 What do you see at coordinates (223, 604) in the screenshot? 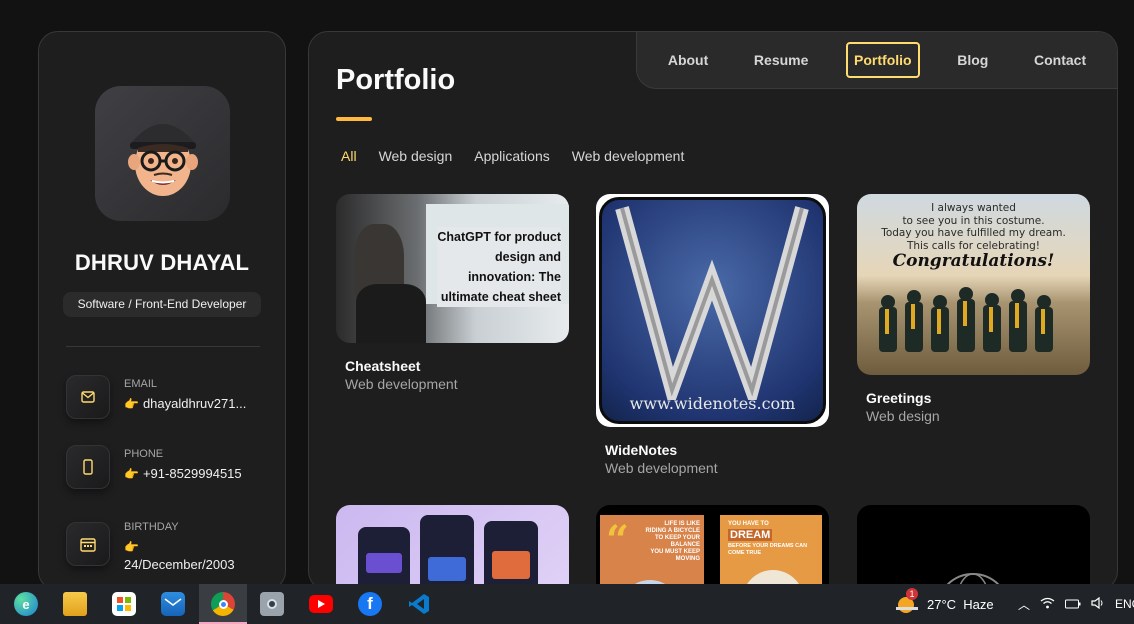
I see `chrome-icon` at bounding box center [223, 604].